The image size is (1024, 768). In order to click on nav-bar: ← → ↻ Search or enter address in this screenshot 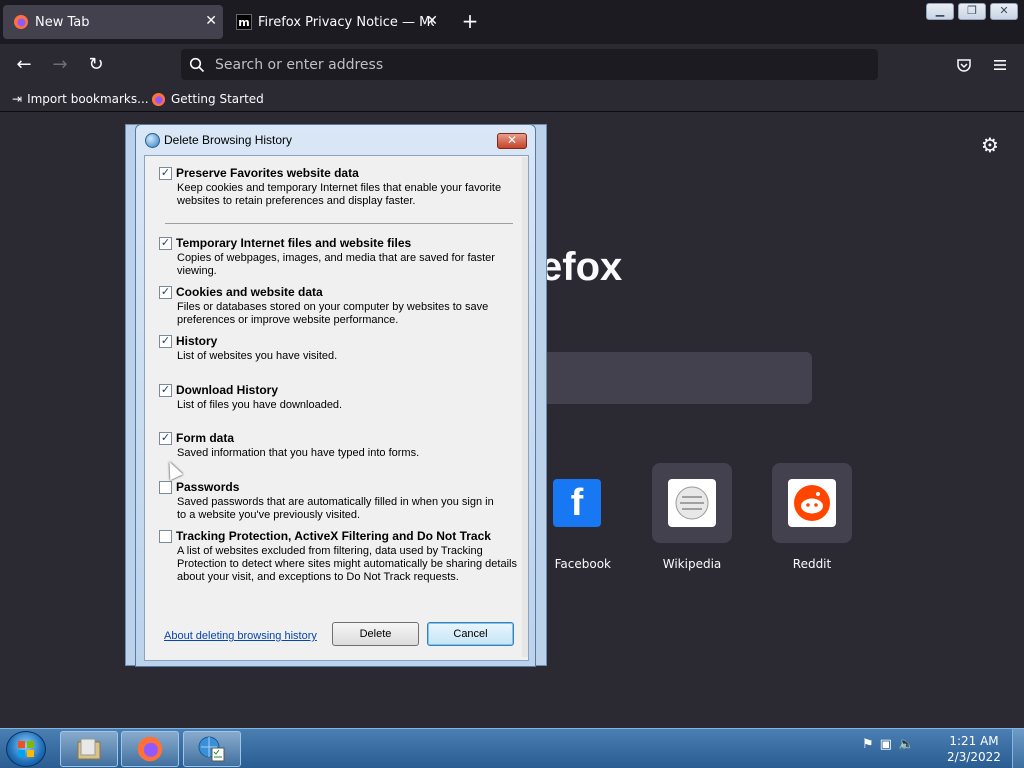, I will do `click(512, 65)`.